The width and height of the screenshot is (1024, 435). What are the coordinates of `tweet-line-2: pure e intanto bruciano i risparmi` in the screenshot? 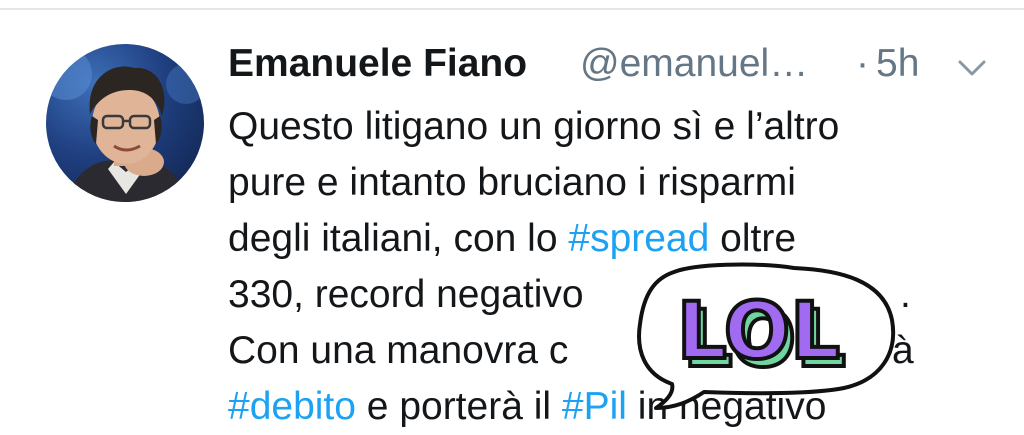 It's located at (512, 182).